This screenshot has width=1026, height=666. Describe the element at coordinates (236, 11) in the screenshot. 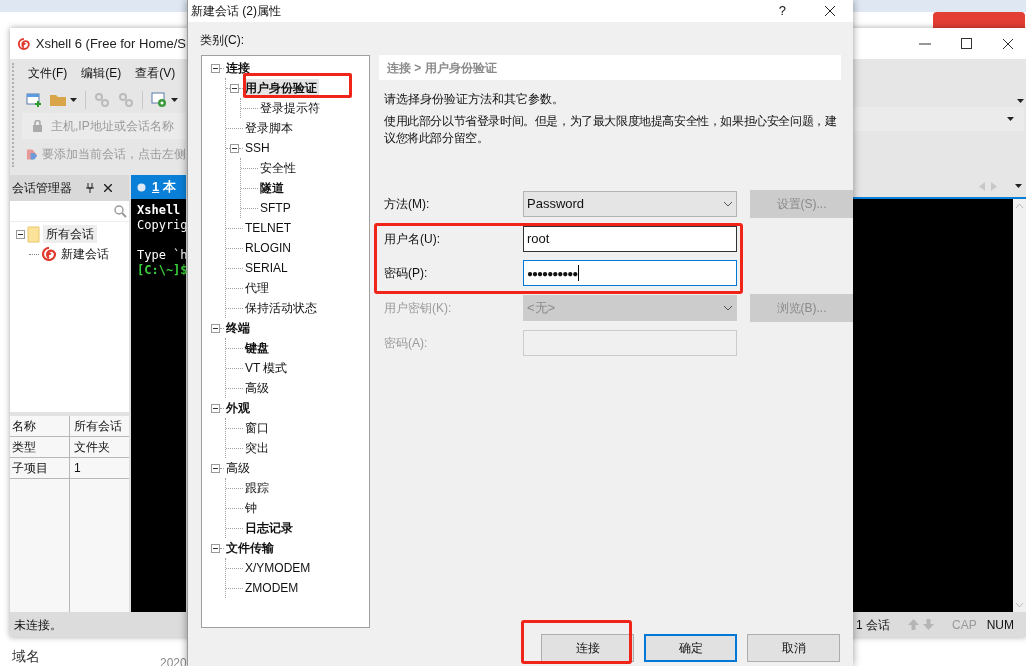

I see `dialog-title: 新建会话 (2)属性` at that location.